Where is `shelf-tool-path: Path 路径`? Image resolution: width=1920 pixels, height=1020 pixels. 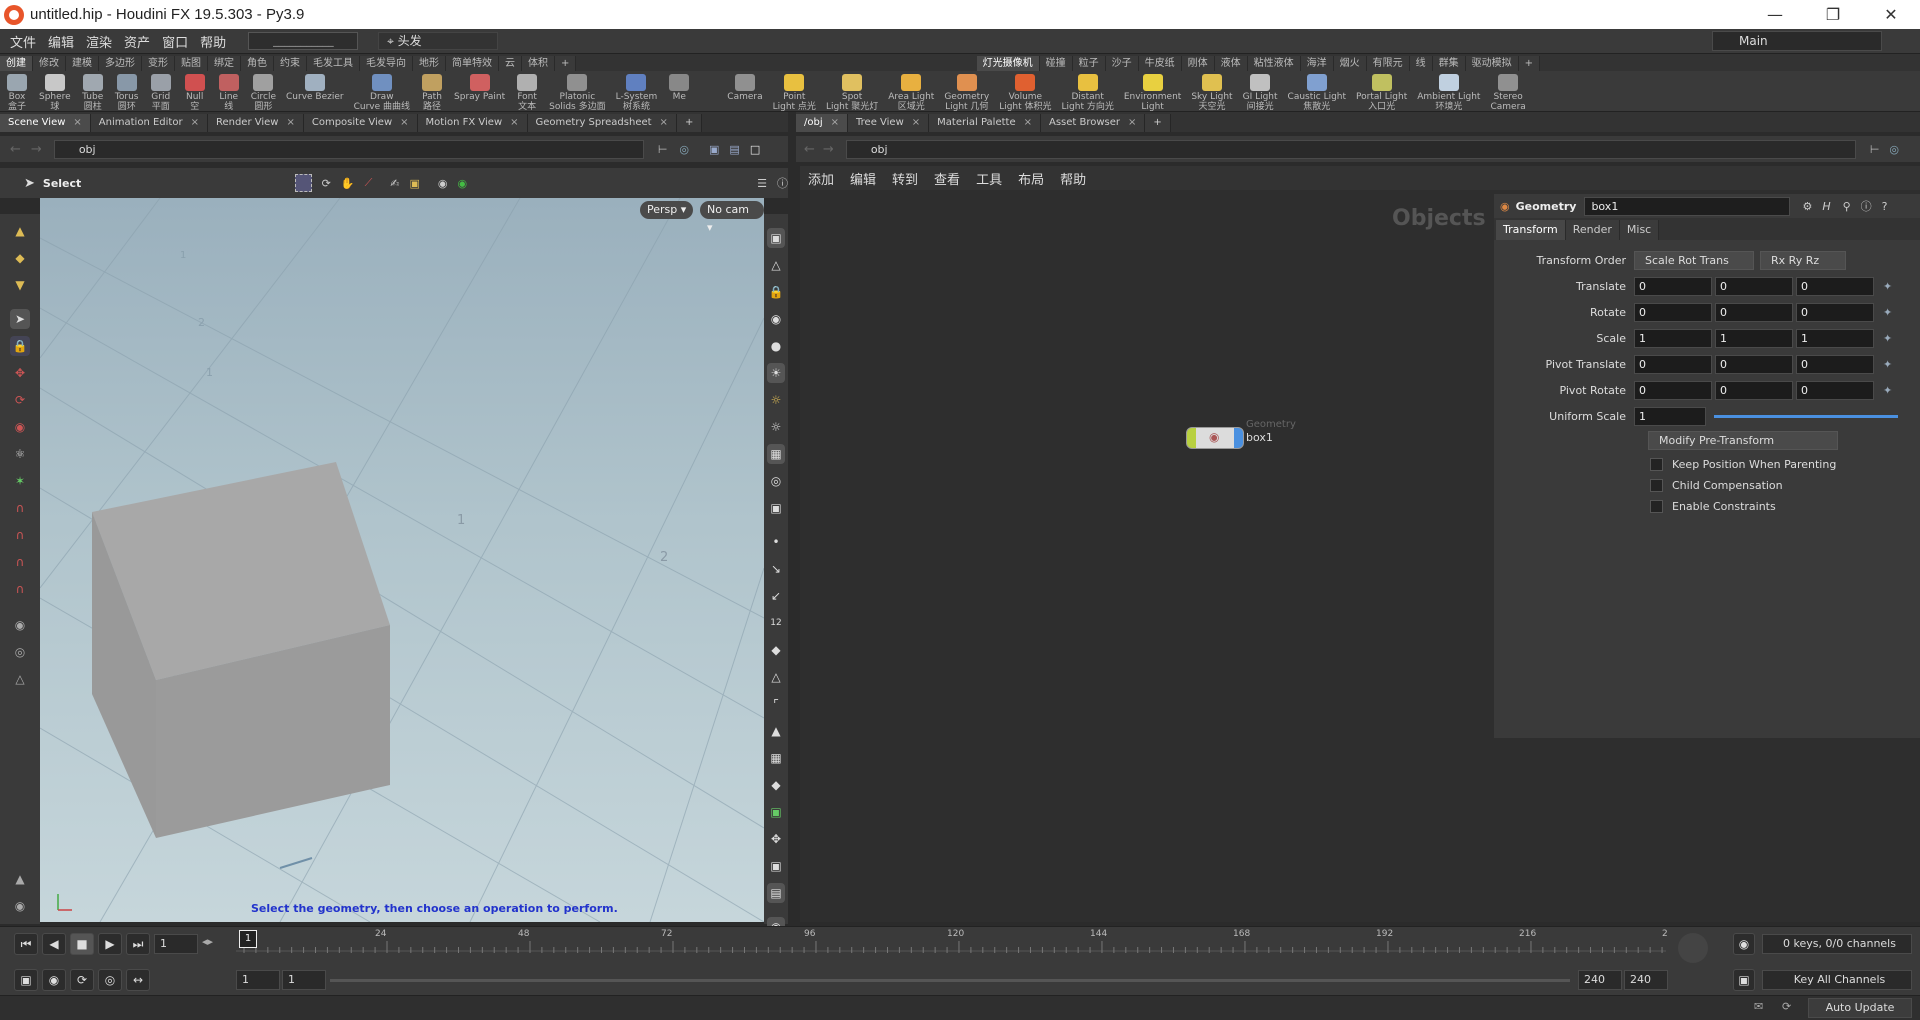 shelf-tool-path: Path 路径 is located at coordinates (432, 93).